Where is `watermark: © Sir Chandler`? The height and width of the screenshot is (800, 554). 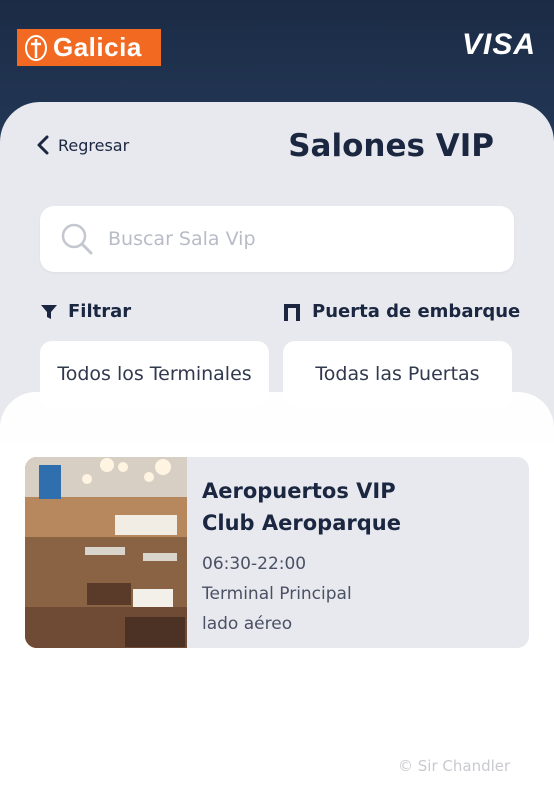 watermark: © Sir Chandler is located at coordinates (454, 766).